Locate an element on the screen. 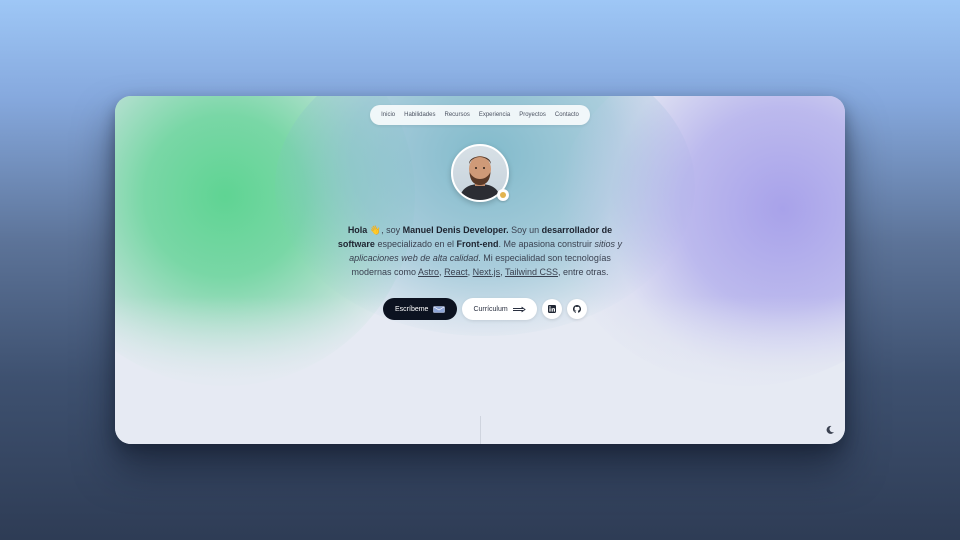 This screenshot has height=540, width=960. contact-button: Escríbeme is located at coordinates (420, 309).